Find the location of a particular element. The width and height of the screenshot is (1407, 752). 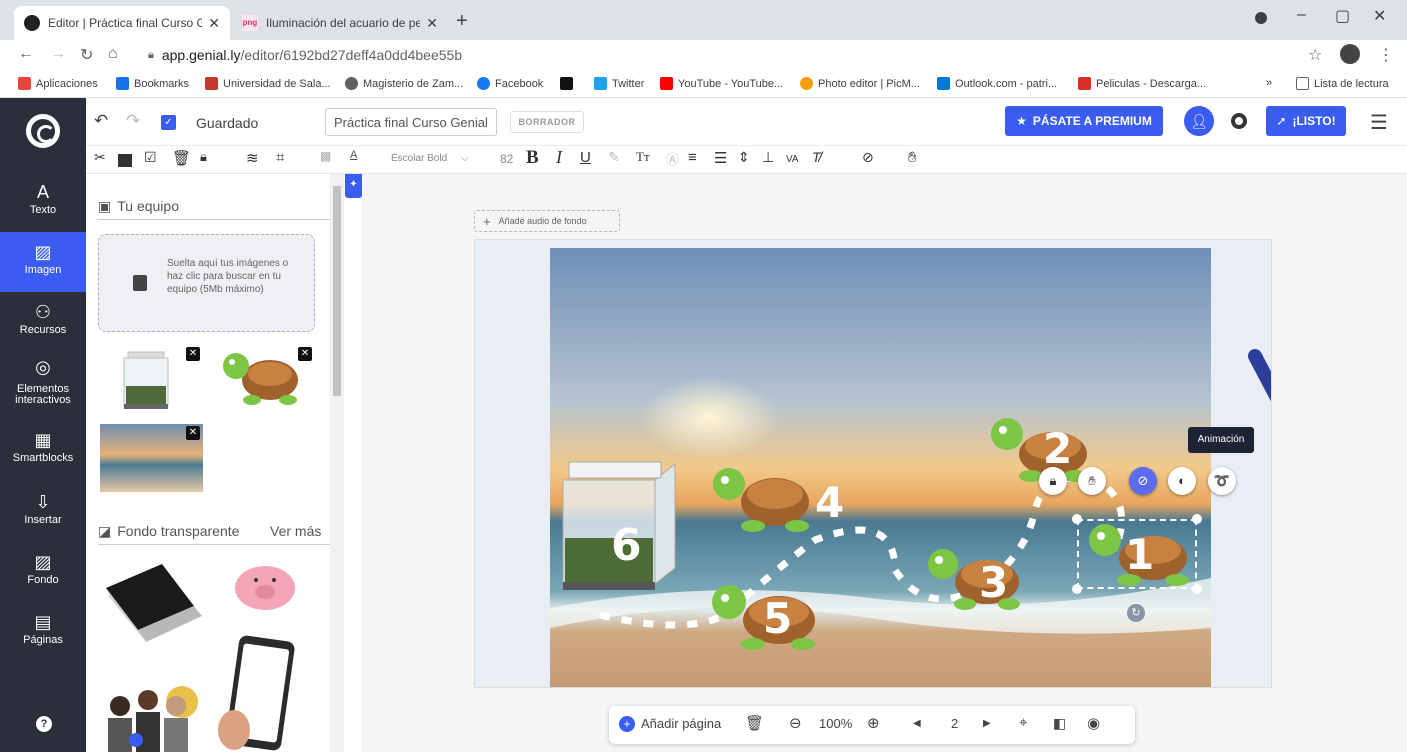

animation-icon: ➰ is located at coordinates (1222, 481).